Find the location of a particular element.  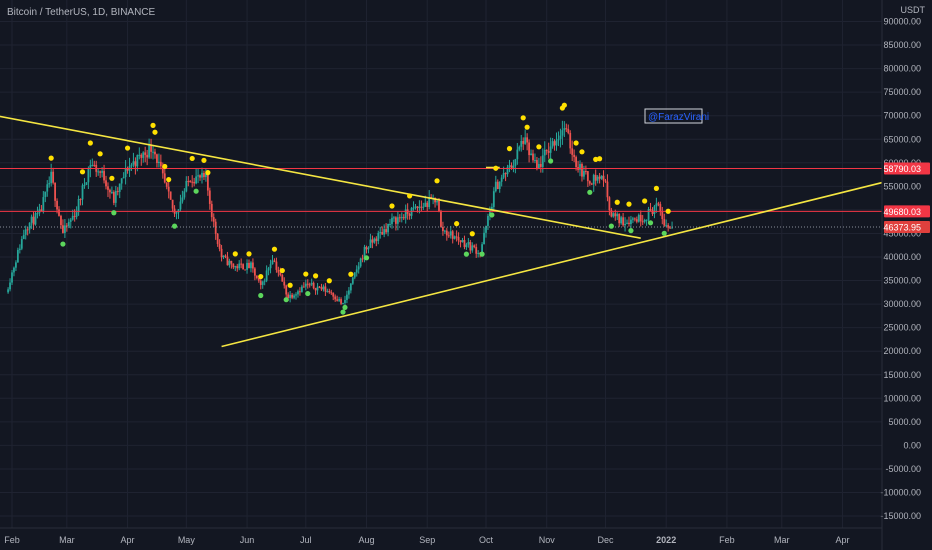

price-tick-label: 40000.00 is located at coordinates (902, 257).